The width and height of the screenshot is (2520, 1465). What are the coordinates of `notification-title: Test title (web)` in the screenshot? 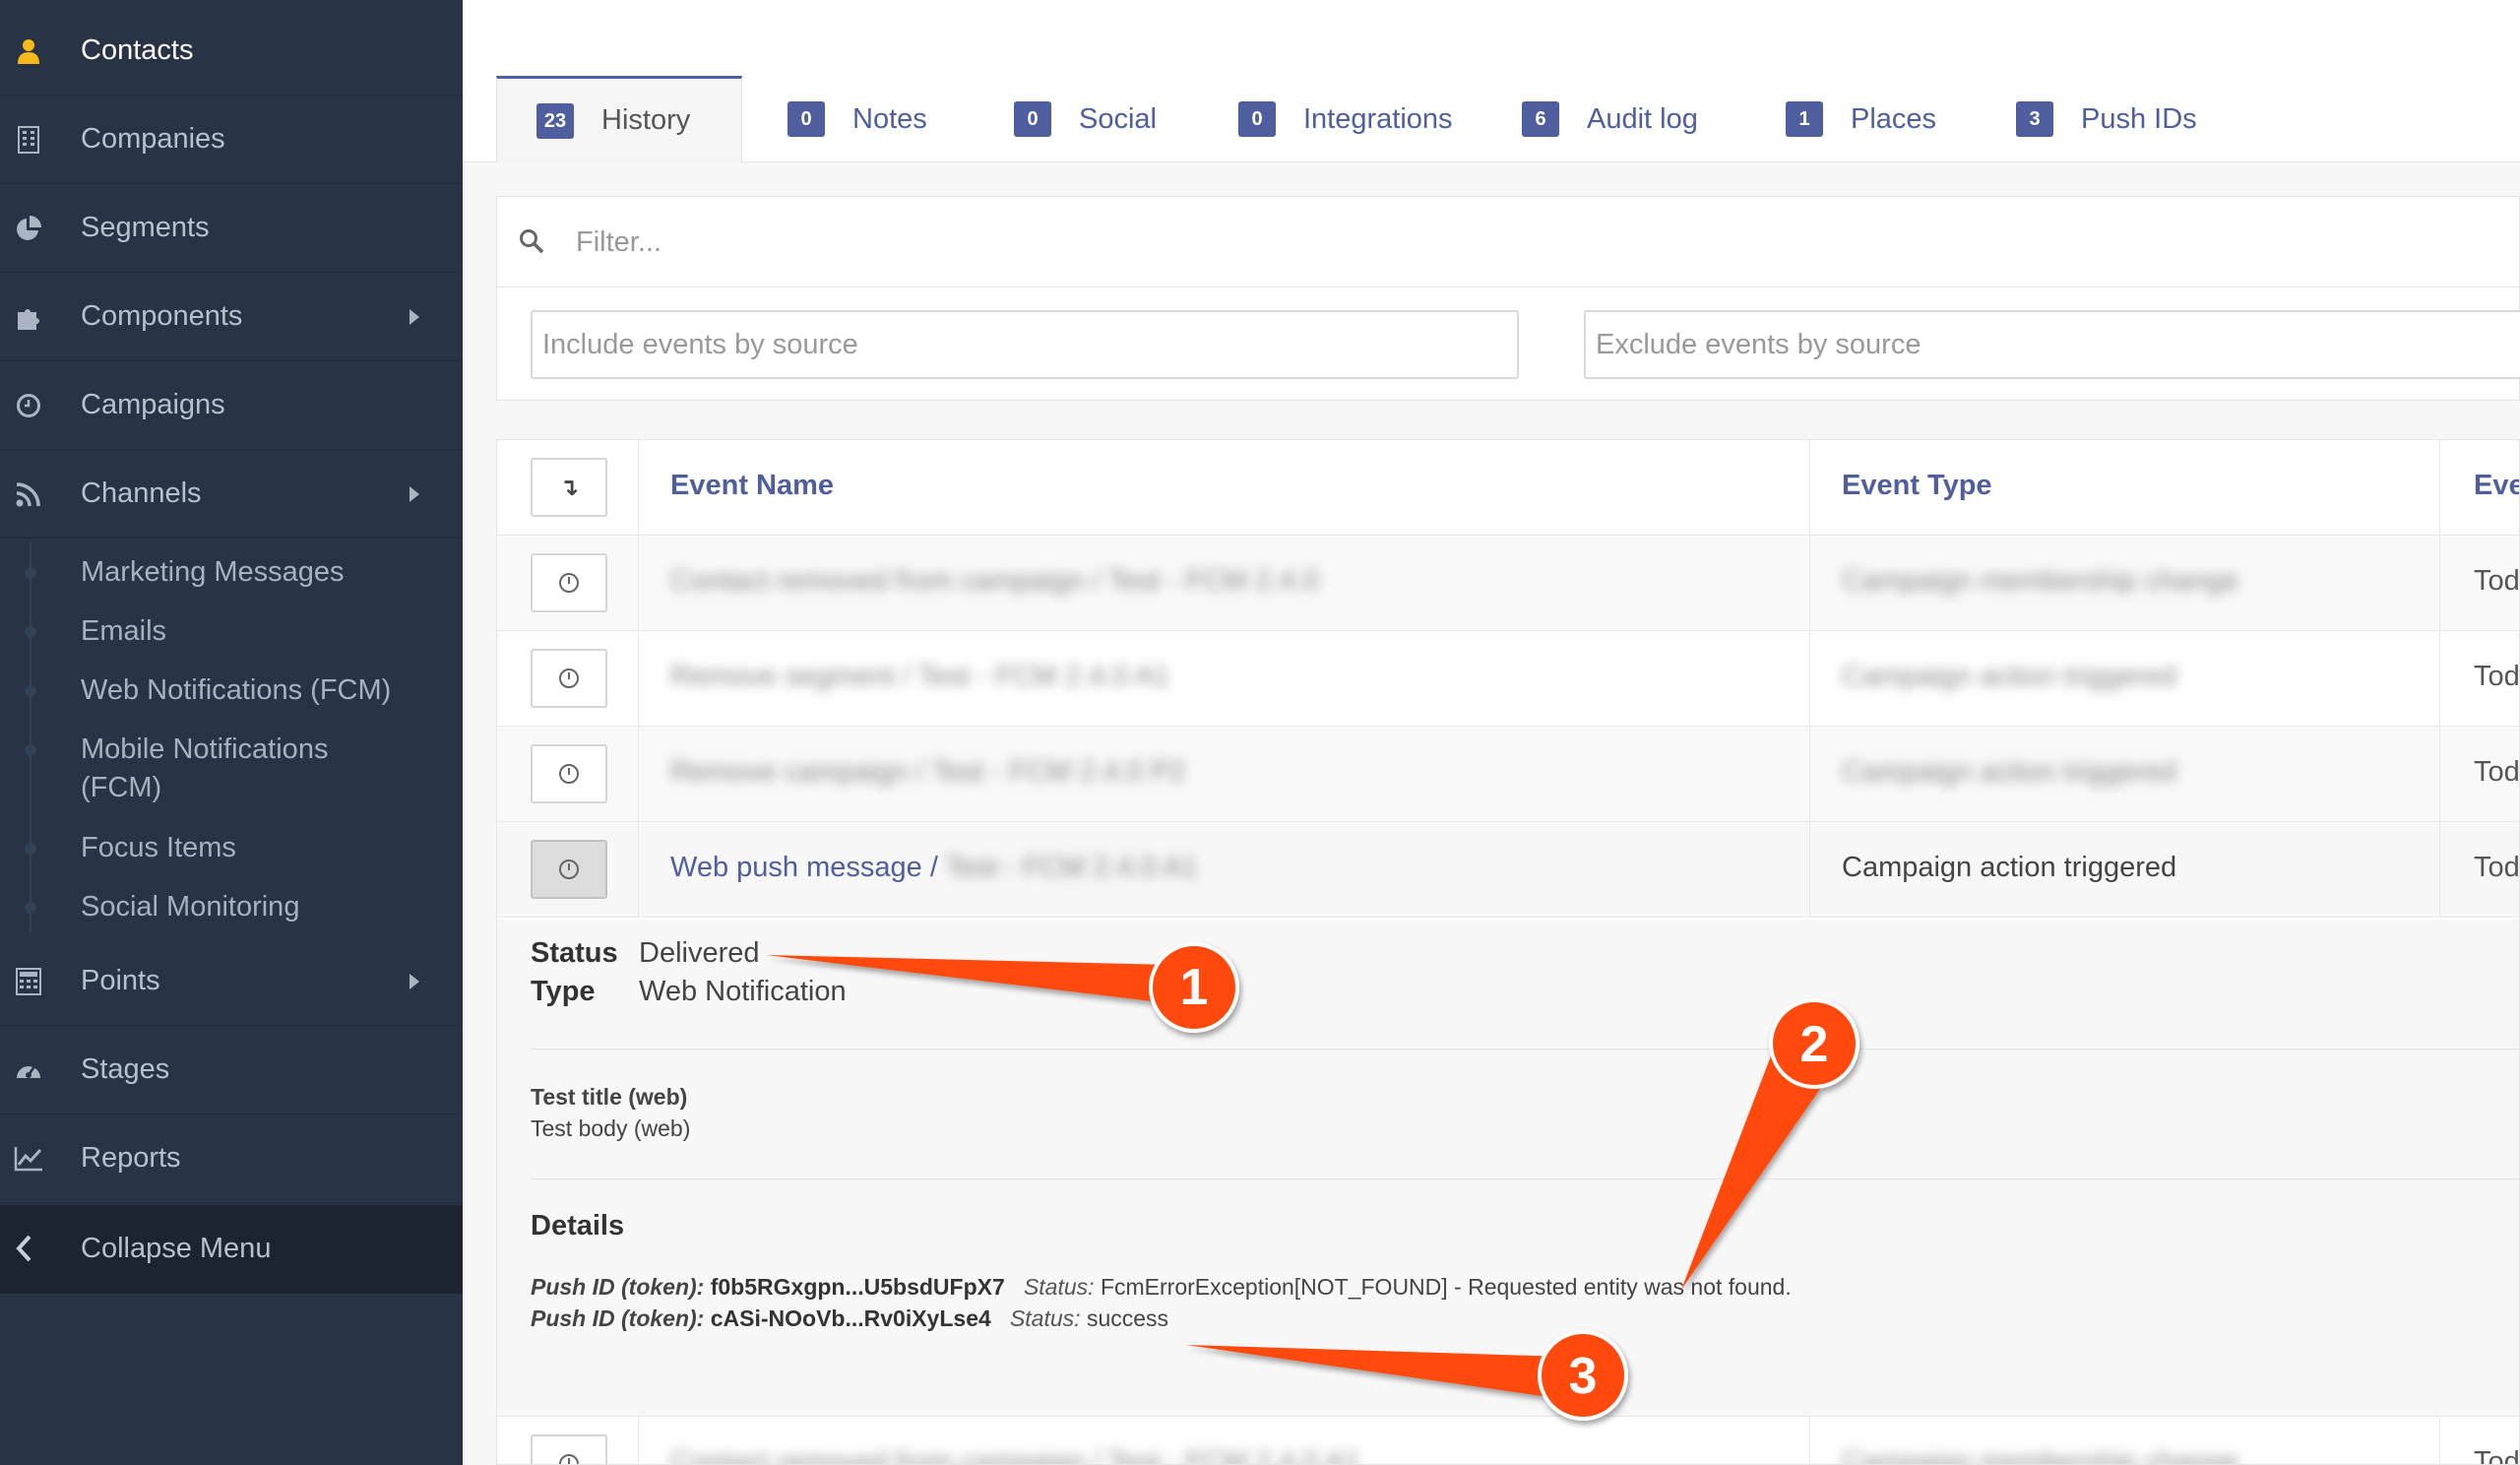 It's located at (609, 1097).